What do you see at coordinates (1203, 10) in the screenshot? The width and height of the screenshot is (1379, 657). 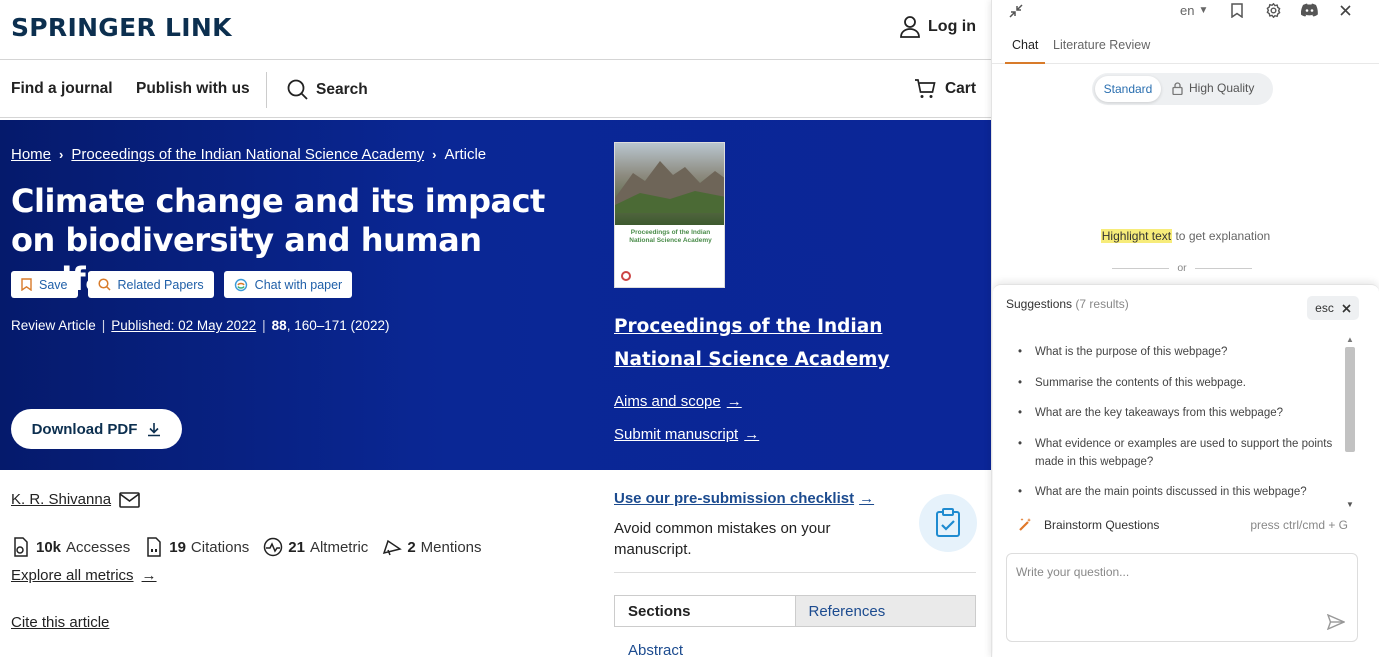 I see `caret-down-icon: ▼` at bounding box center [1203, 10].